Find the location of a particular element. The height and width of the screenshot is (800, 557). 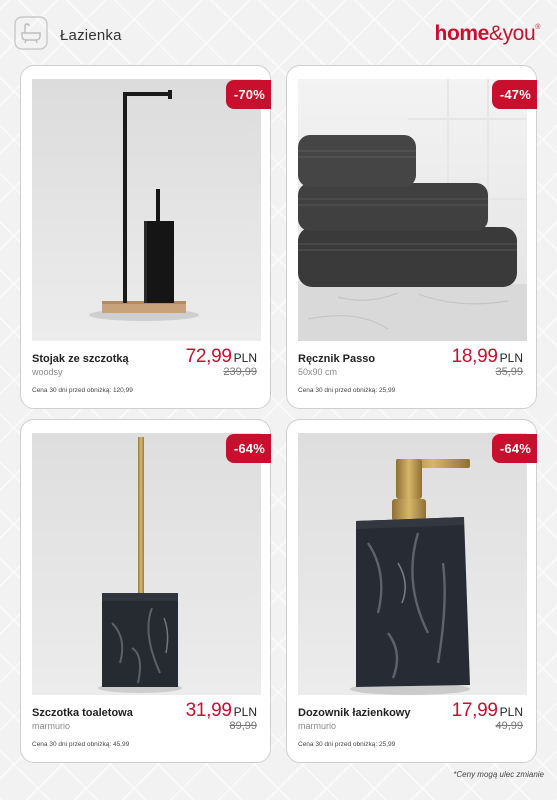

product-name: Stojak ze szczotką is located at coordinates (80, 359).